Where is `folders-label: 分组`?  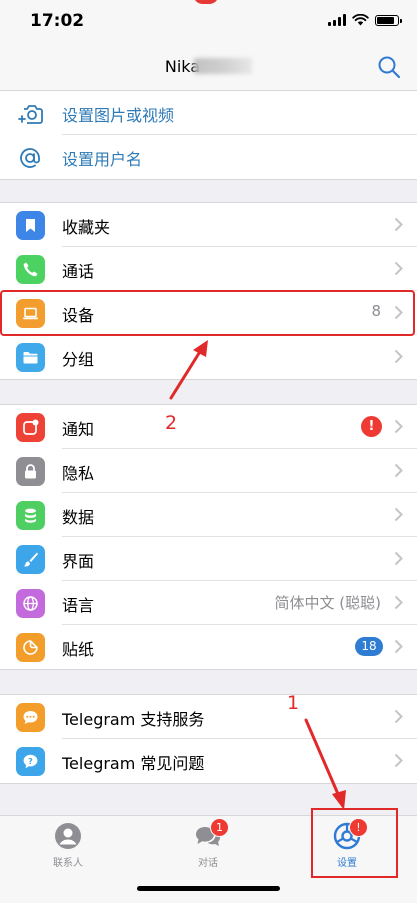 folders-label: 分组 is located at coordinates (78, 359).